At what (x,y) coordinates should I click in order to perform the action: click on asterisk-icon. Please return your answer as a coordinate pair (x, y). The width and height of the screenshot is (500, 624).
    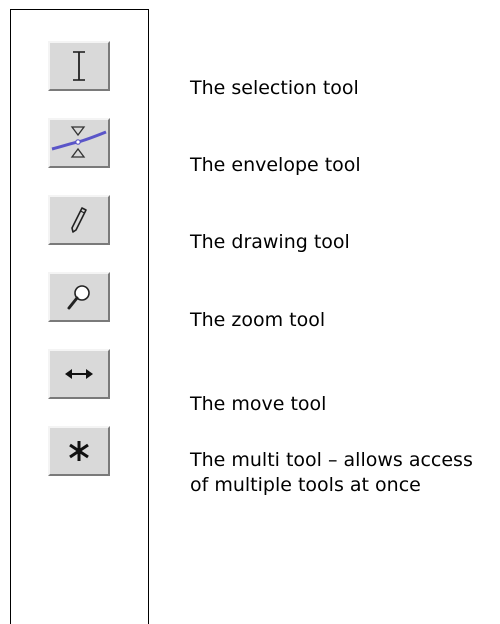
    Looking at the image, I should click on (79, 451).